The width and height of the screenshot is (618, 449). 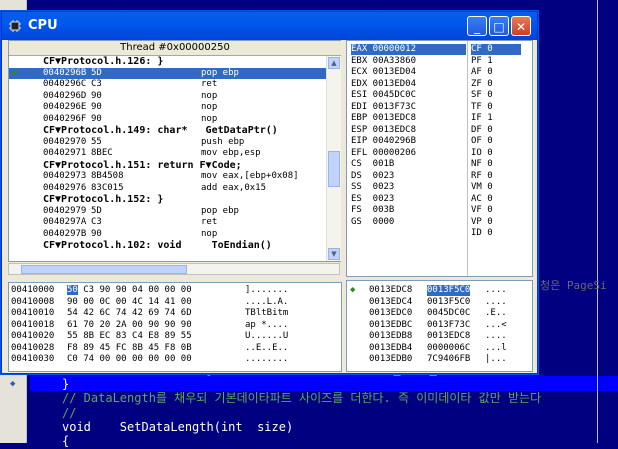 I want to click on disassembly-horizontal-scrollbar, so click(x=174, y=269).